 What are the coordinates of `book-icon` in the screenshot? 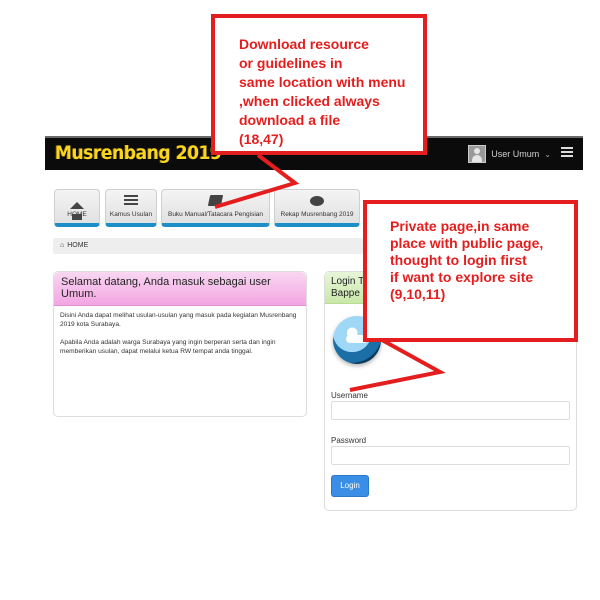 It's located at (215, 201).